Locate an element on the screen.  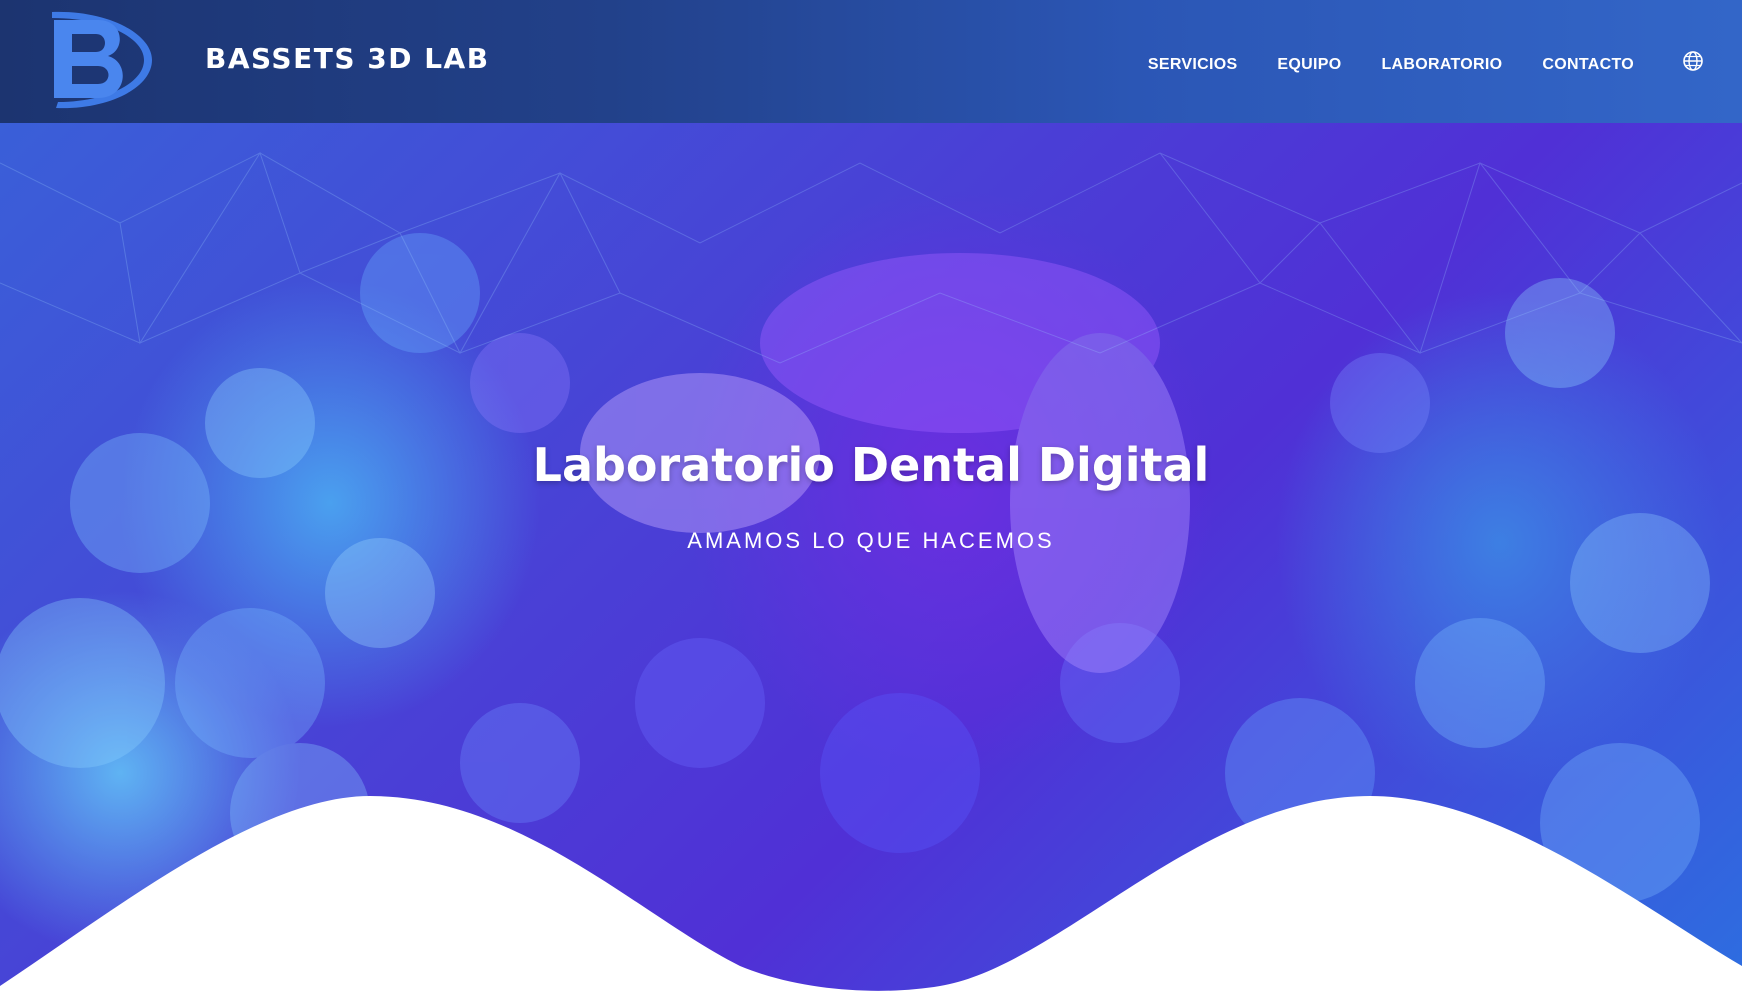
language-button is located at coordinates (1693, 61).